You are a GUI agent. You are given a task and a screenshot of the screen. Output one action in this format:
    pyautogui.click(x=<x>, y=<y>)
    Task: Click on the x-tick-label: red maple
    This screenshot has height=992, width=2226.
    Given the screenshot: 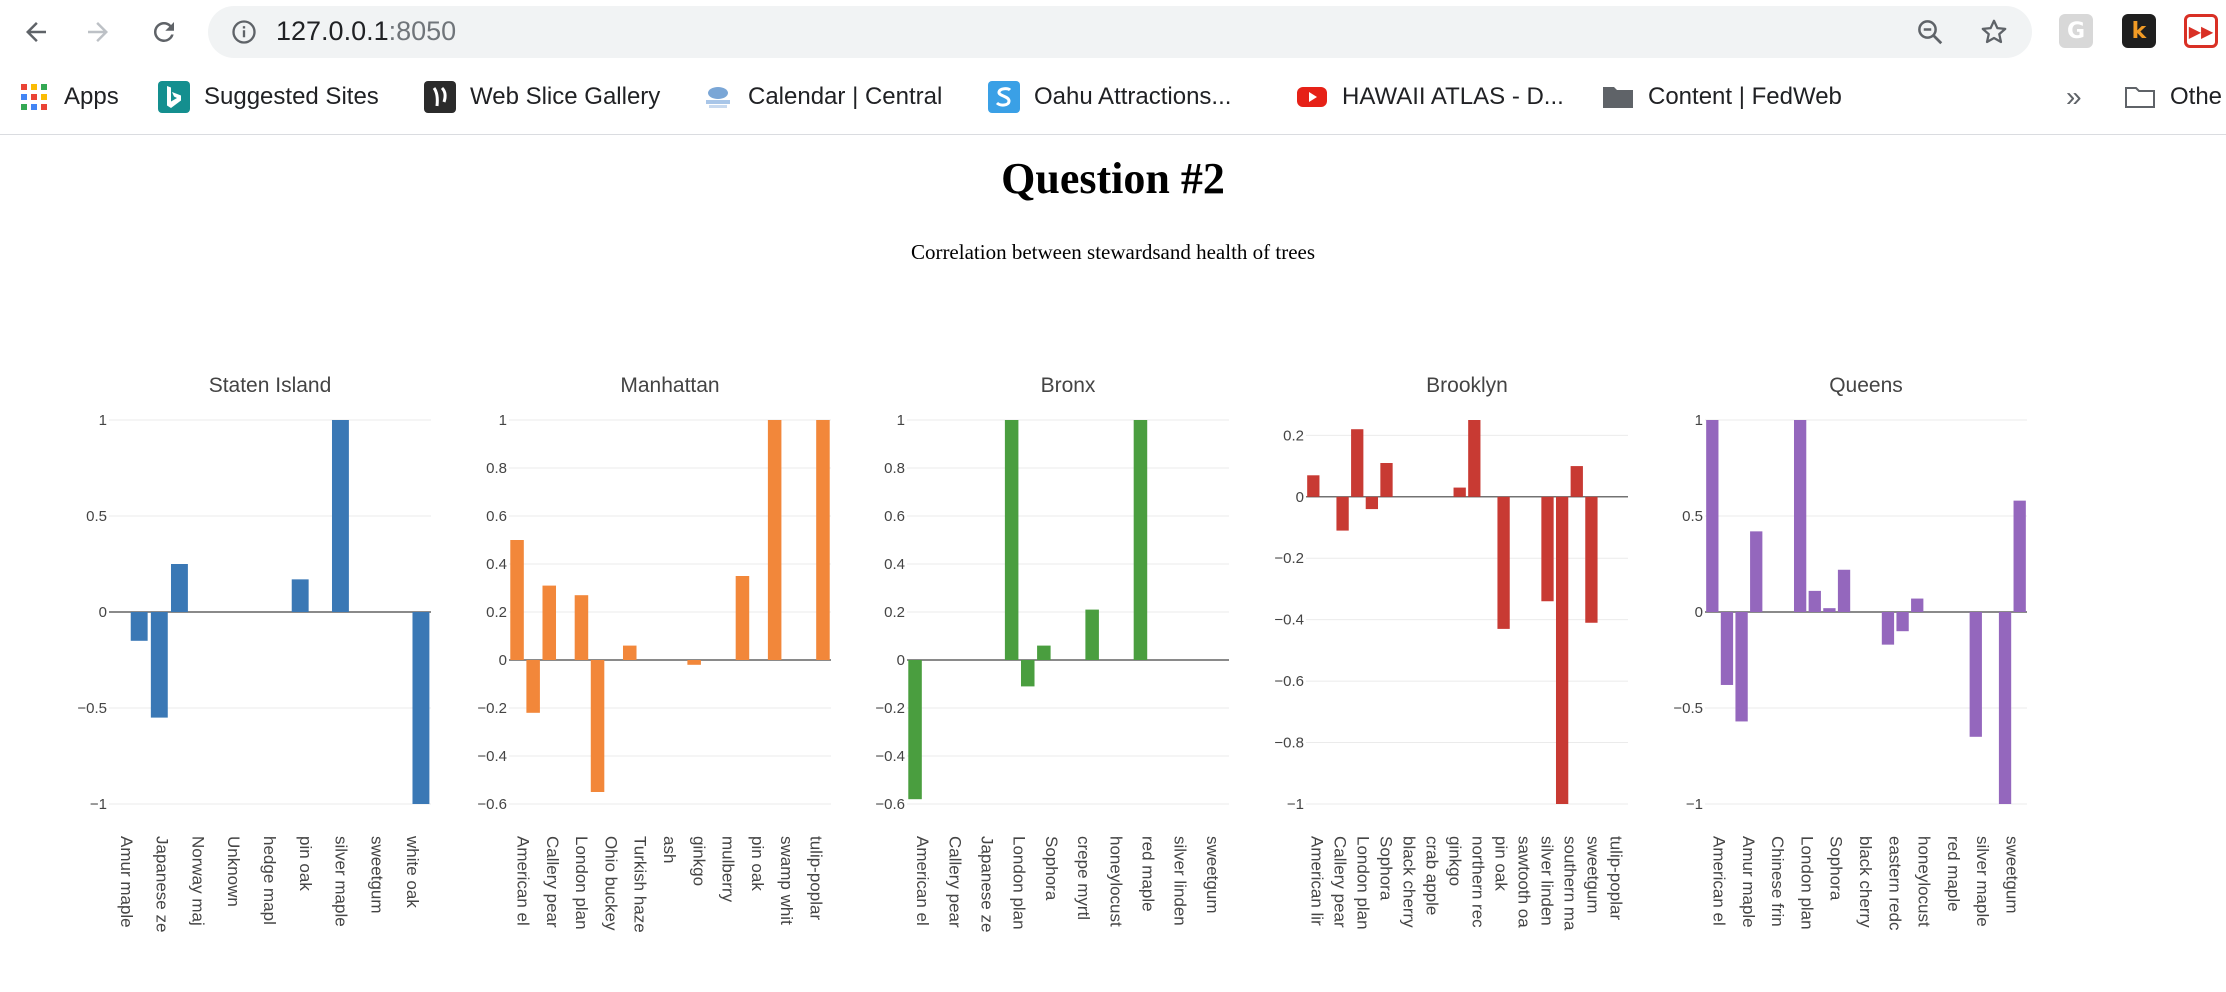 What is the action you would take?
    pyautogui.click(x=1953, y=874)
    